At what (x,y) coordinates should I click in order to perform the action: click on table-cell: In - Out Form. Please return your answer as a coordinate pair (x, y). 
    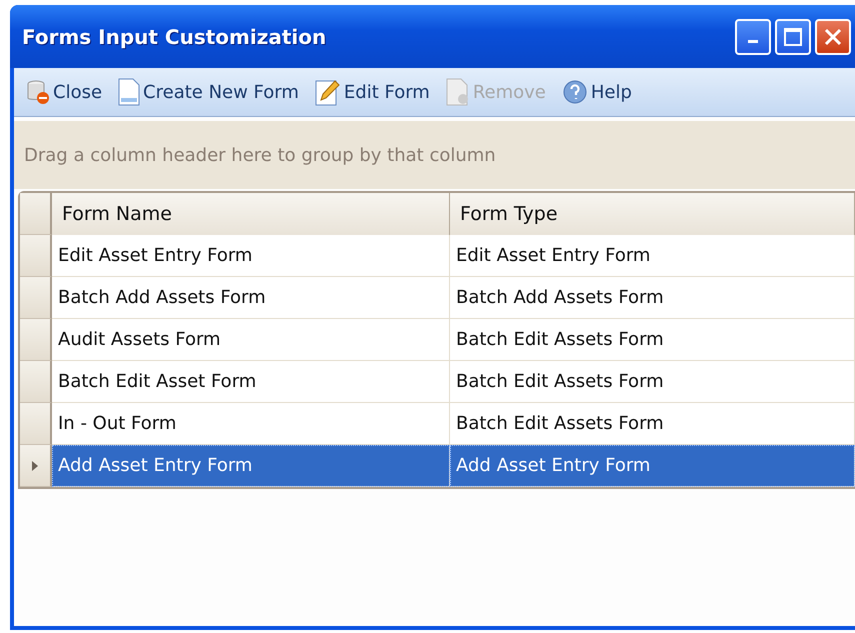
    Looking at the image, I should click on (251, 424).